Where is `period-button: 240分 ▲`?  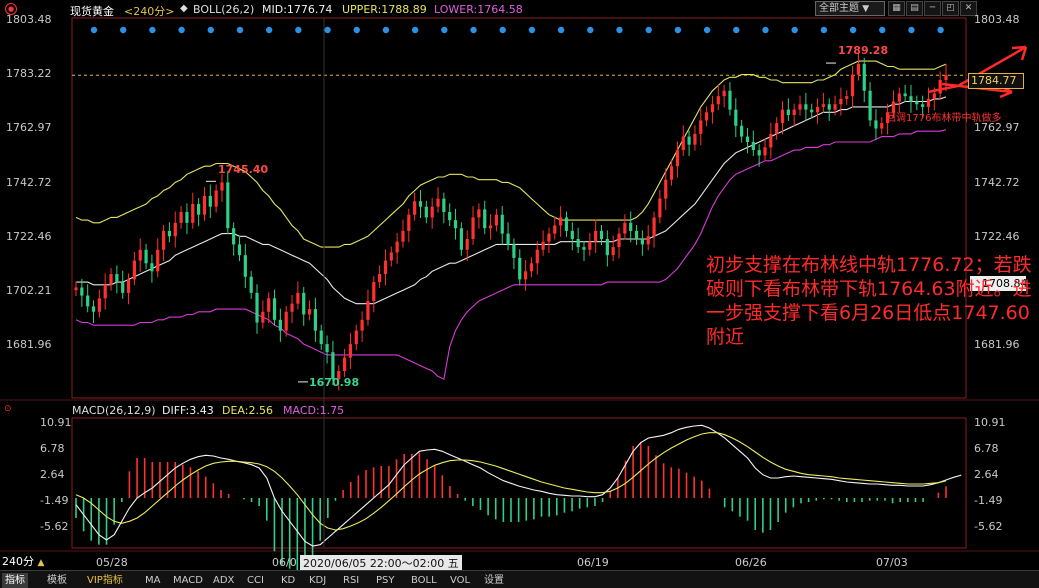 period-button: 240分 ▲ is located at coordinates (23, 562).